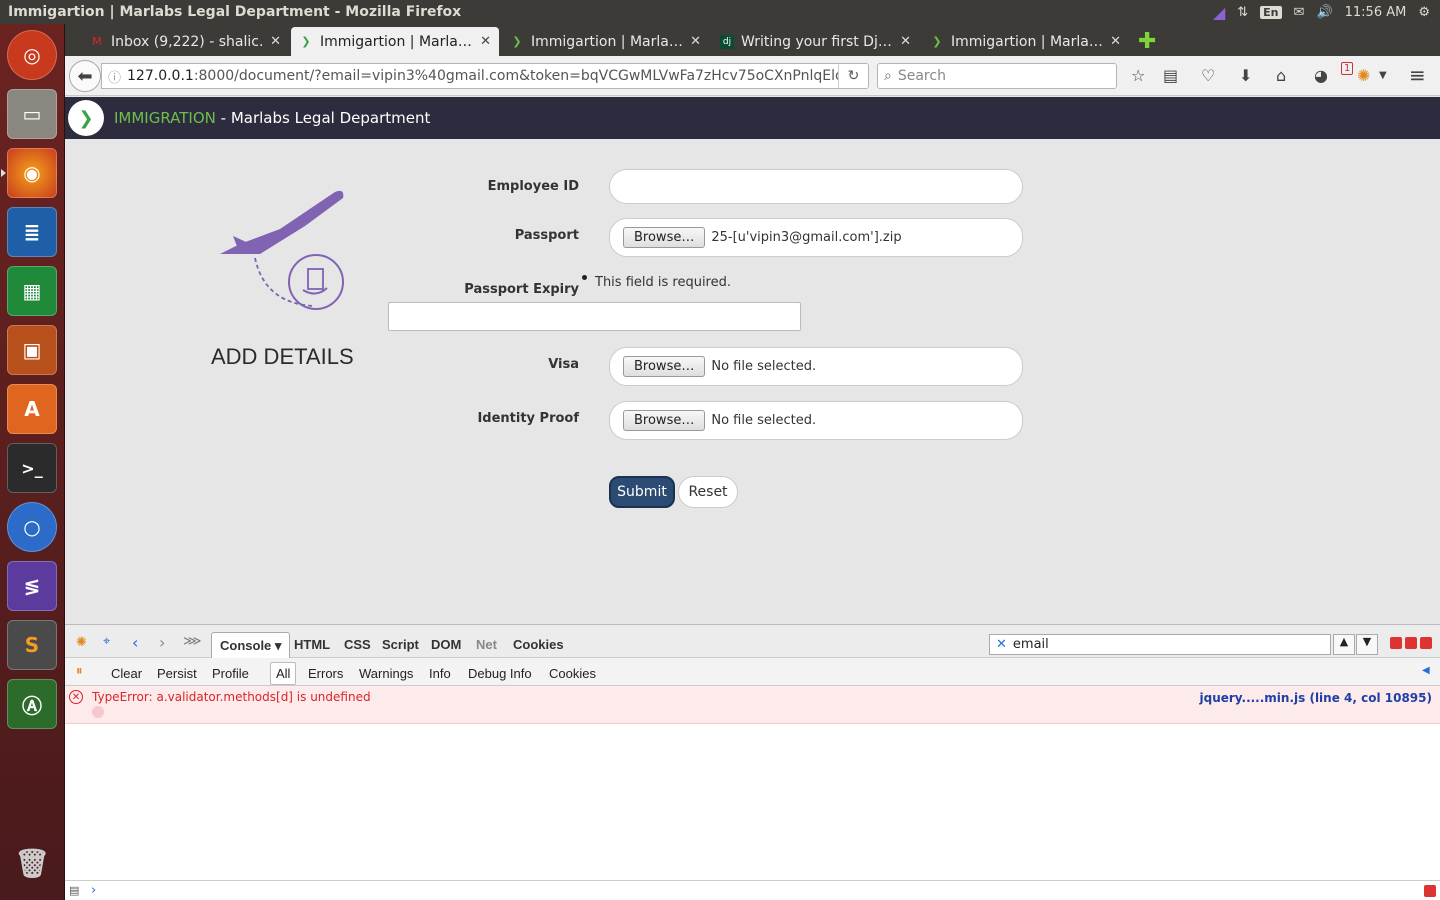 The height and width of the screenshot is (900, 1440). Describe the element at coordinates (815, 41) in the screenshot. I see `tab-django-tutorial: dj Writing your first Dj… ✕` at that location.